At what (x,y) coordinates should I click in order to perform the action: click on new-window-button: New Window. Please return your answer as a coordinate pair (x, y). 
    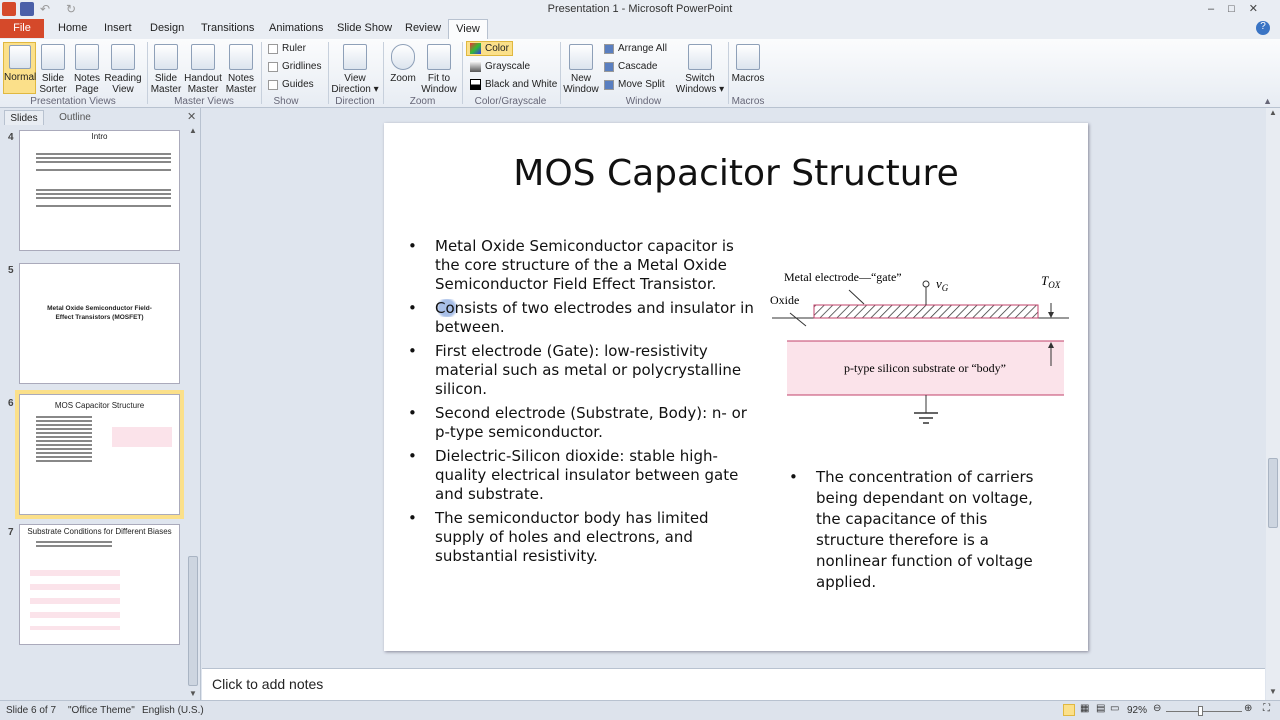
    Looking at the image, I should click on (581, 69).